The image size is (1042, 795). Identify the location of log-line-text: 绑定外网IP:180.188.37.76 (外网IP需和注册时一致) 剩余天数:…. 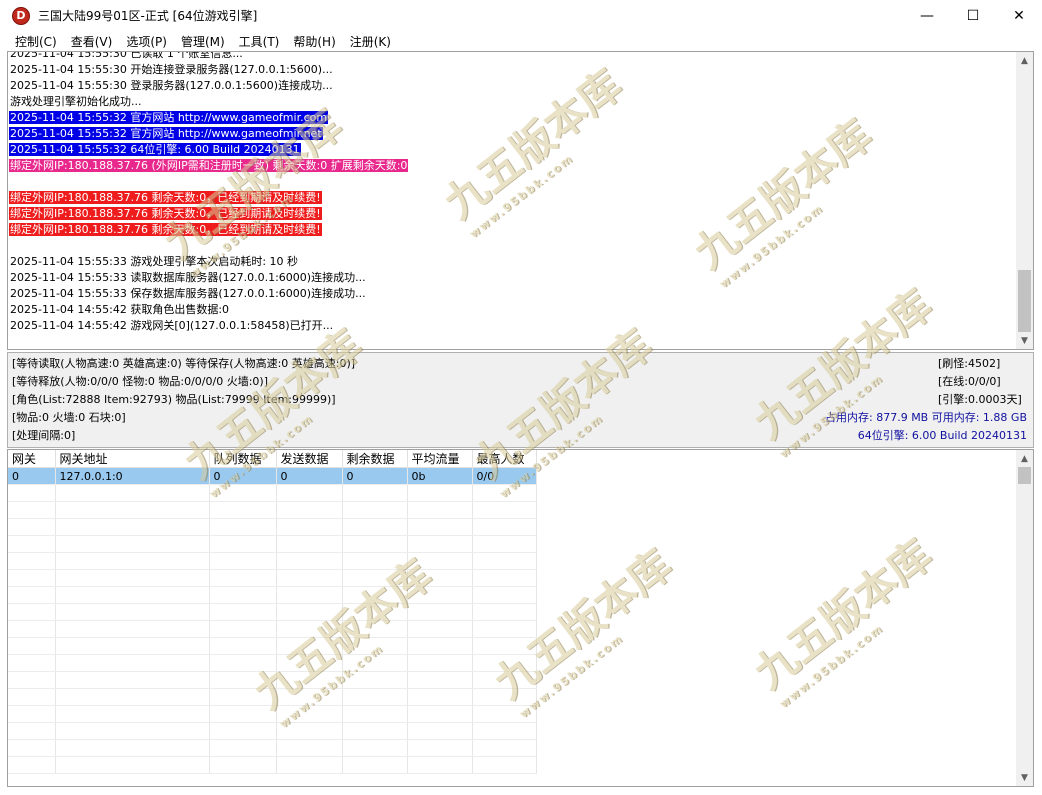
(209, 165).